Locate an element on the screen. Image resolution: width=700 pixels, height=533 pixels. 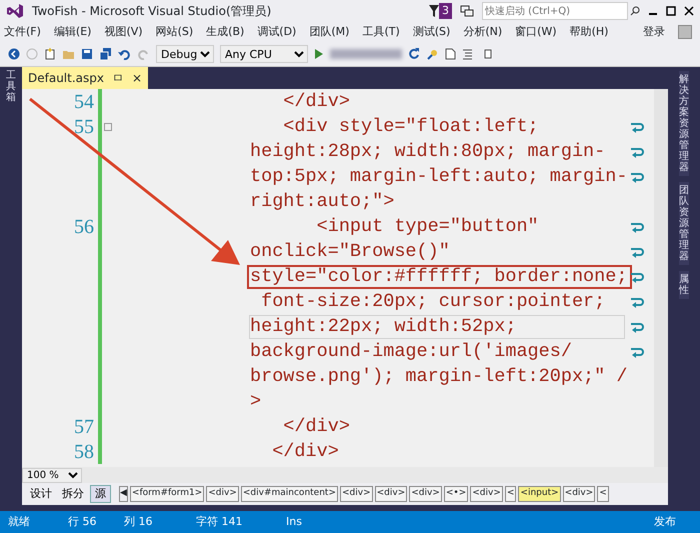
line-number: 57 is located at coordinates (84, 427).